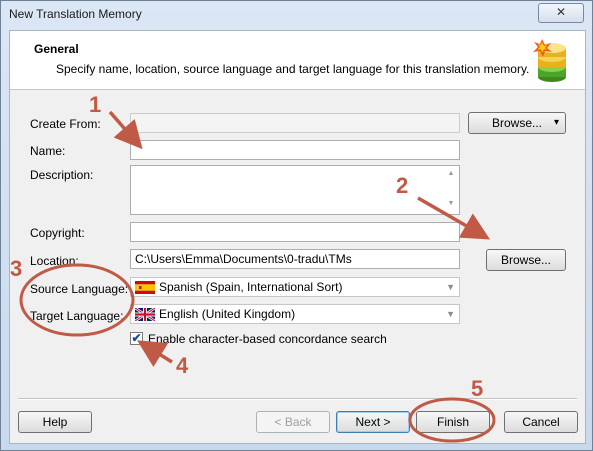  Describe the element at coordinates (295, 190) in the screenshot. I see `description-textarea: ▲ ▼` at that location.